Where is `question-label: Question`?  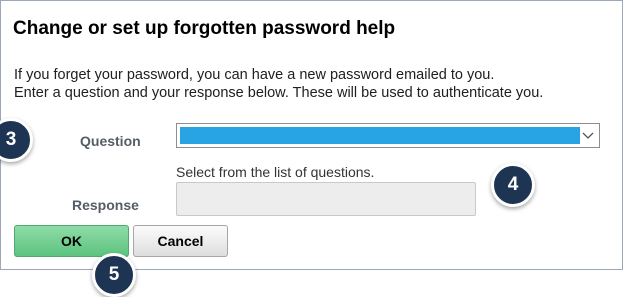 question-label: Question is located at coordinates (110, 141).